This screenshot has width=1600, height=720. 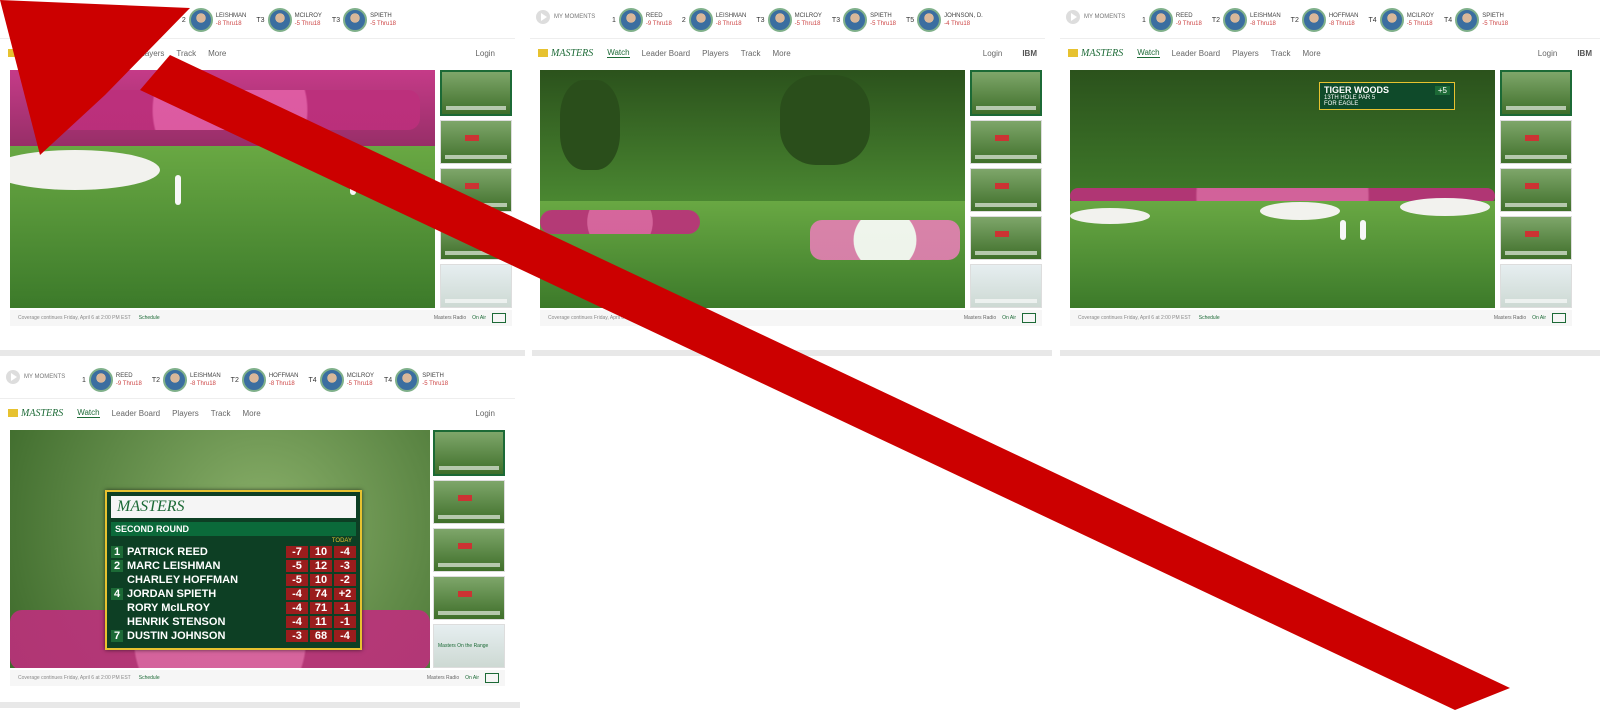 I want to click on leaderboard-today: -1, so click(x=345, y=608).